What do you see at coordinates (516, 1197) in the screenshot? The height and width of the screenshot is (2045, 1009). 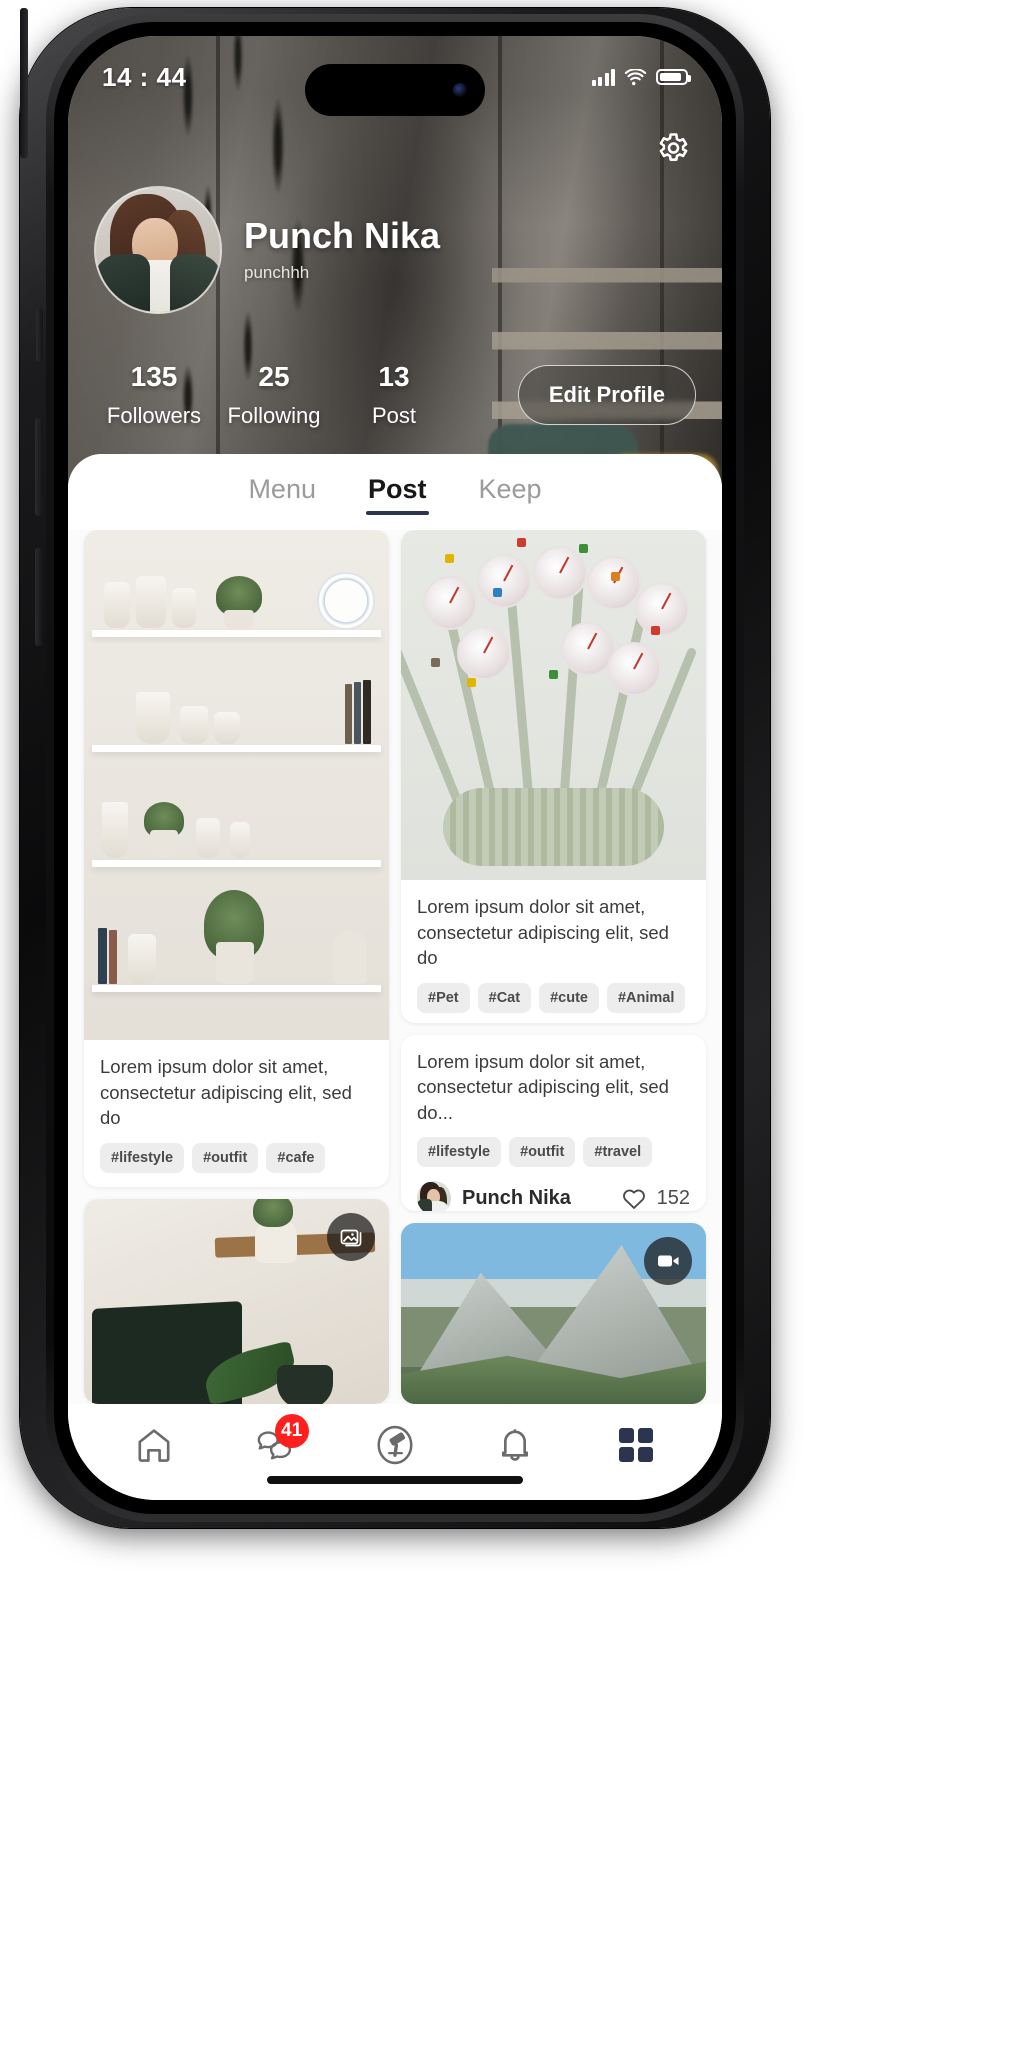 I see `post-author: Punch Nika` at bounding box center [516, 1197].